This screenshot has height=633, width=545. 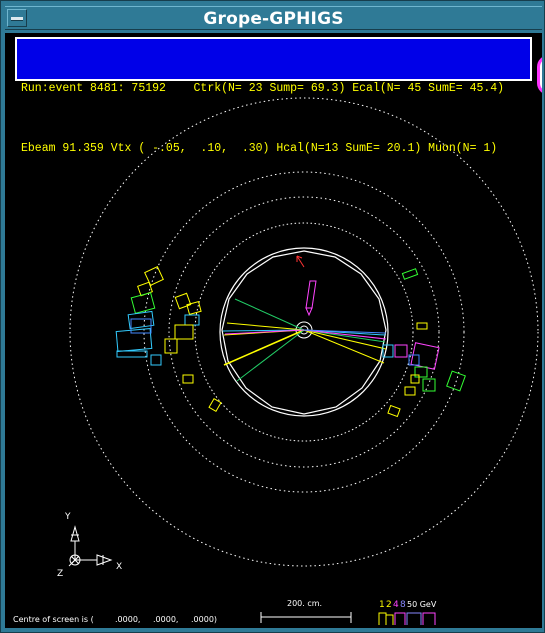 I want to click on centre-x: .0000,, so click(x=127, y=619).